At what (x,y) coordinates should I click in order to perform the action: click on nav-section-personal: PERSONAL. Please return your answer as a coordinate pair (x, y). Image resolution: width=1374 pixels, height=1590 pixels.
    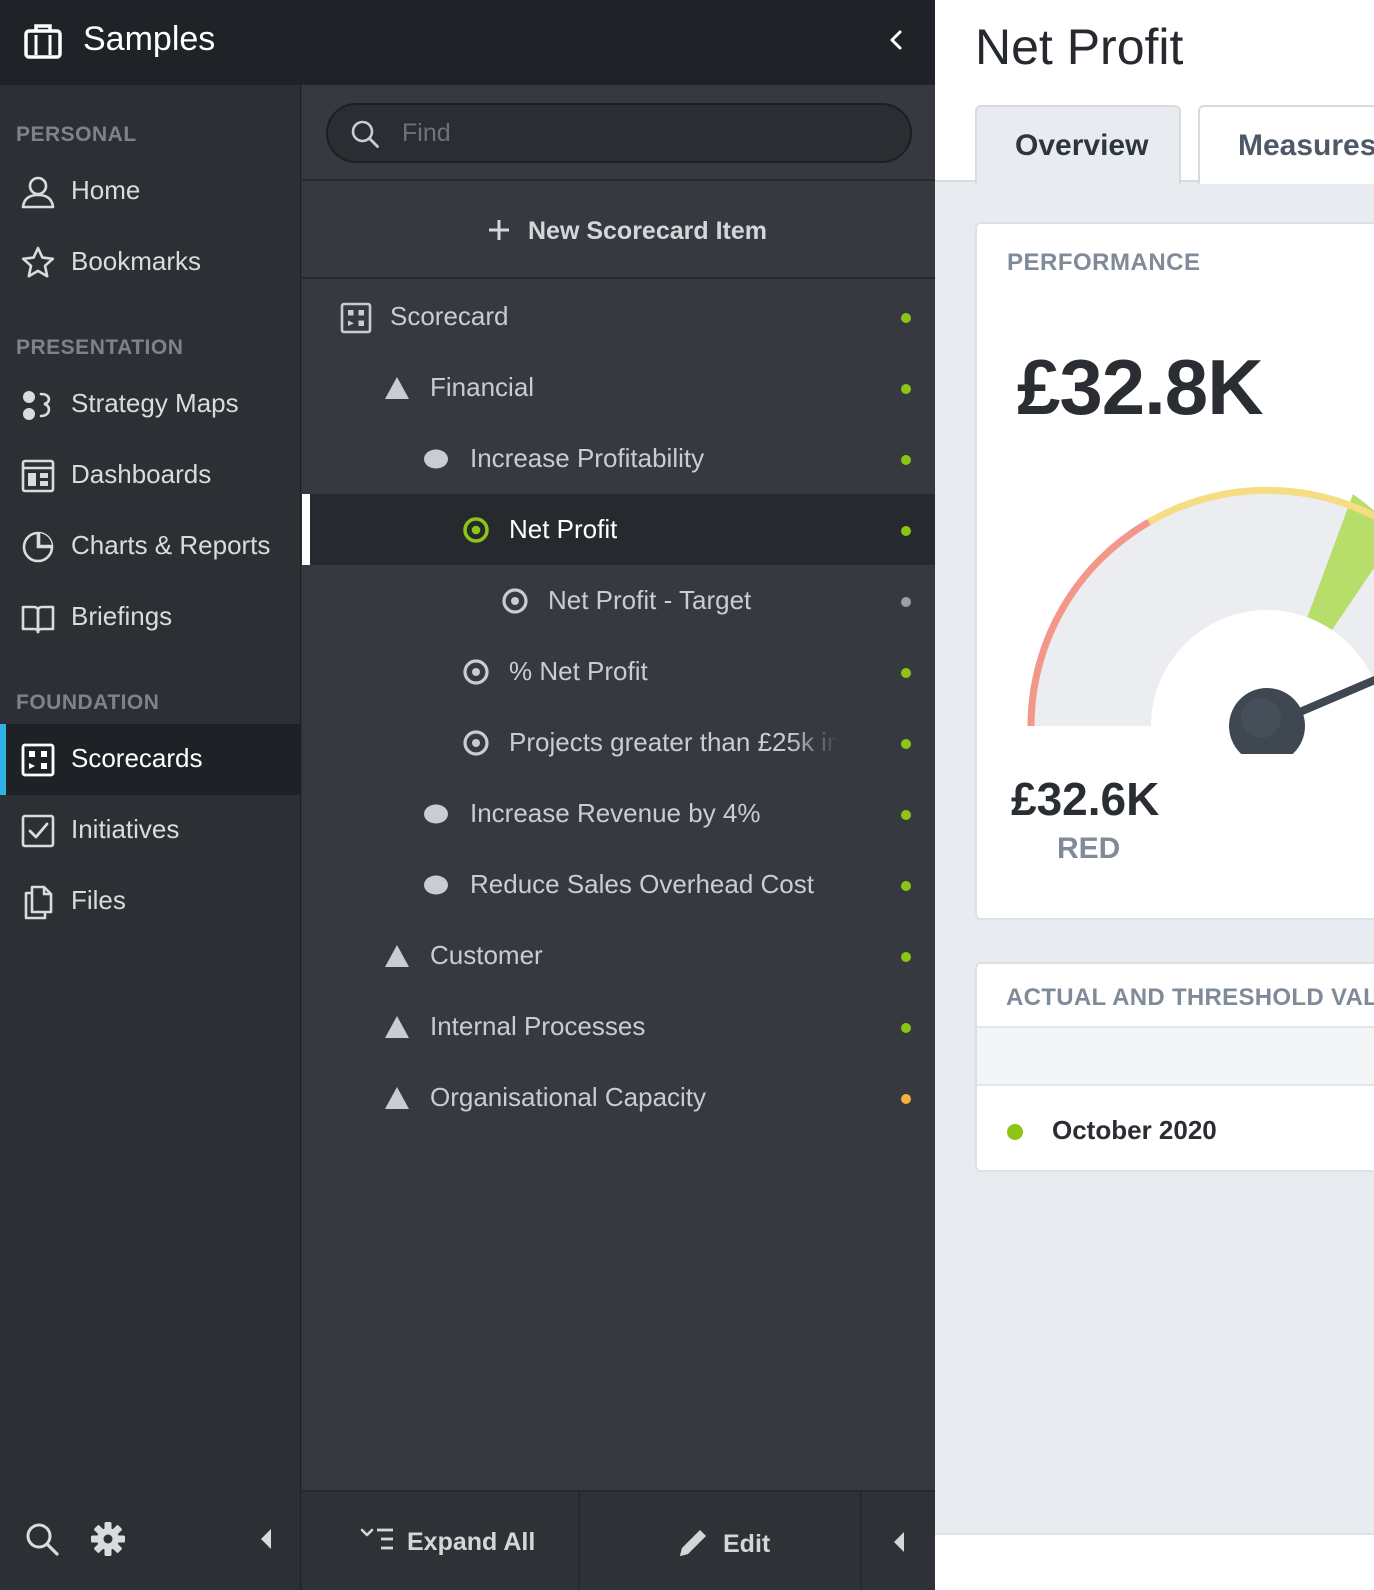
    Looking at the image, I should click on (76, 134).